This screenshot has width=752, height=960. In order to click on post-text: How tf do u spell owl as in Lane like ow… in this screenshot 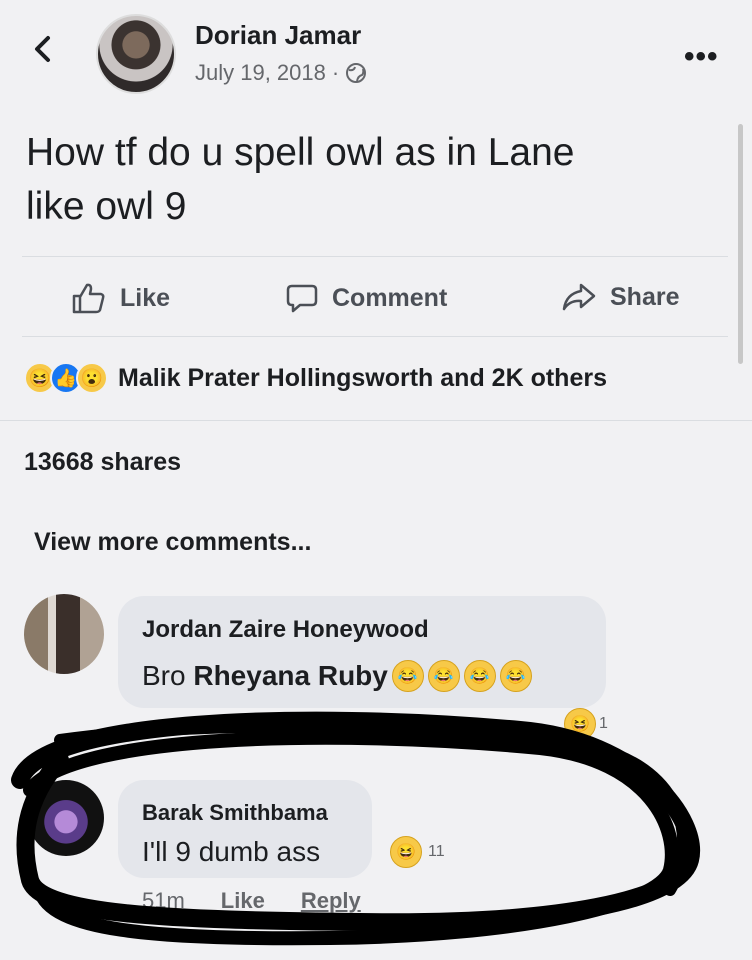, I will do `click(366, 180)`.